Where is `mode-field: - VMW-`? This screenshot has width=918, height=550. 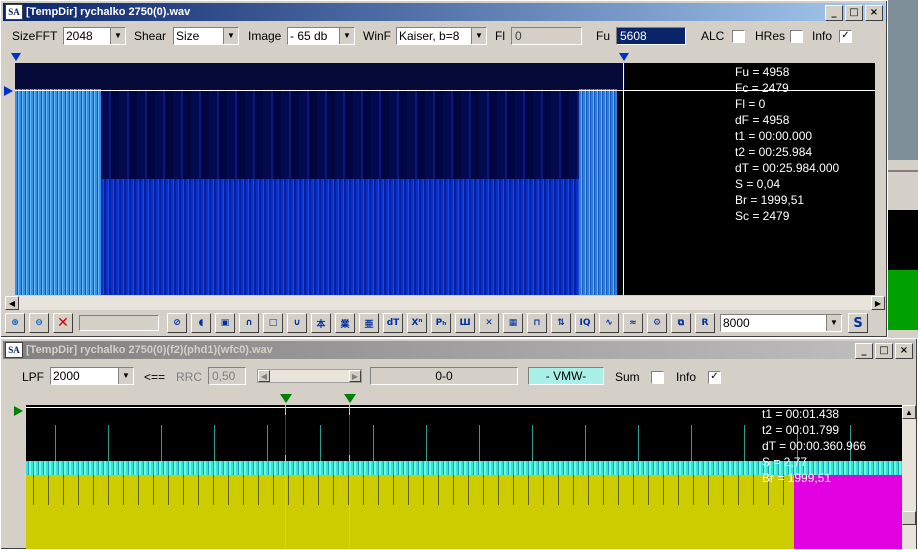 mode-field: - VMW- is located at coordinates (566, 376).